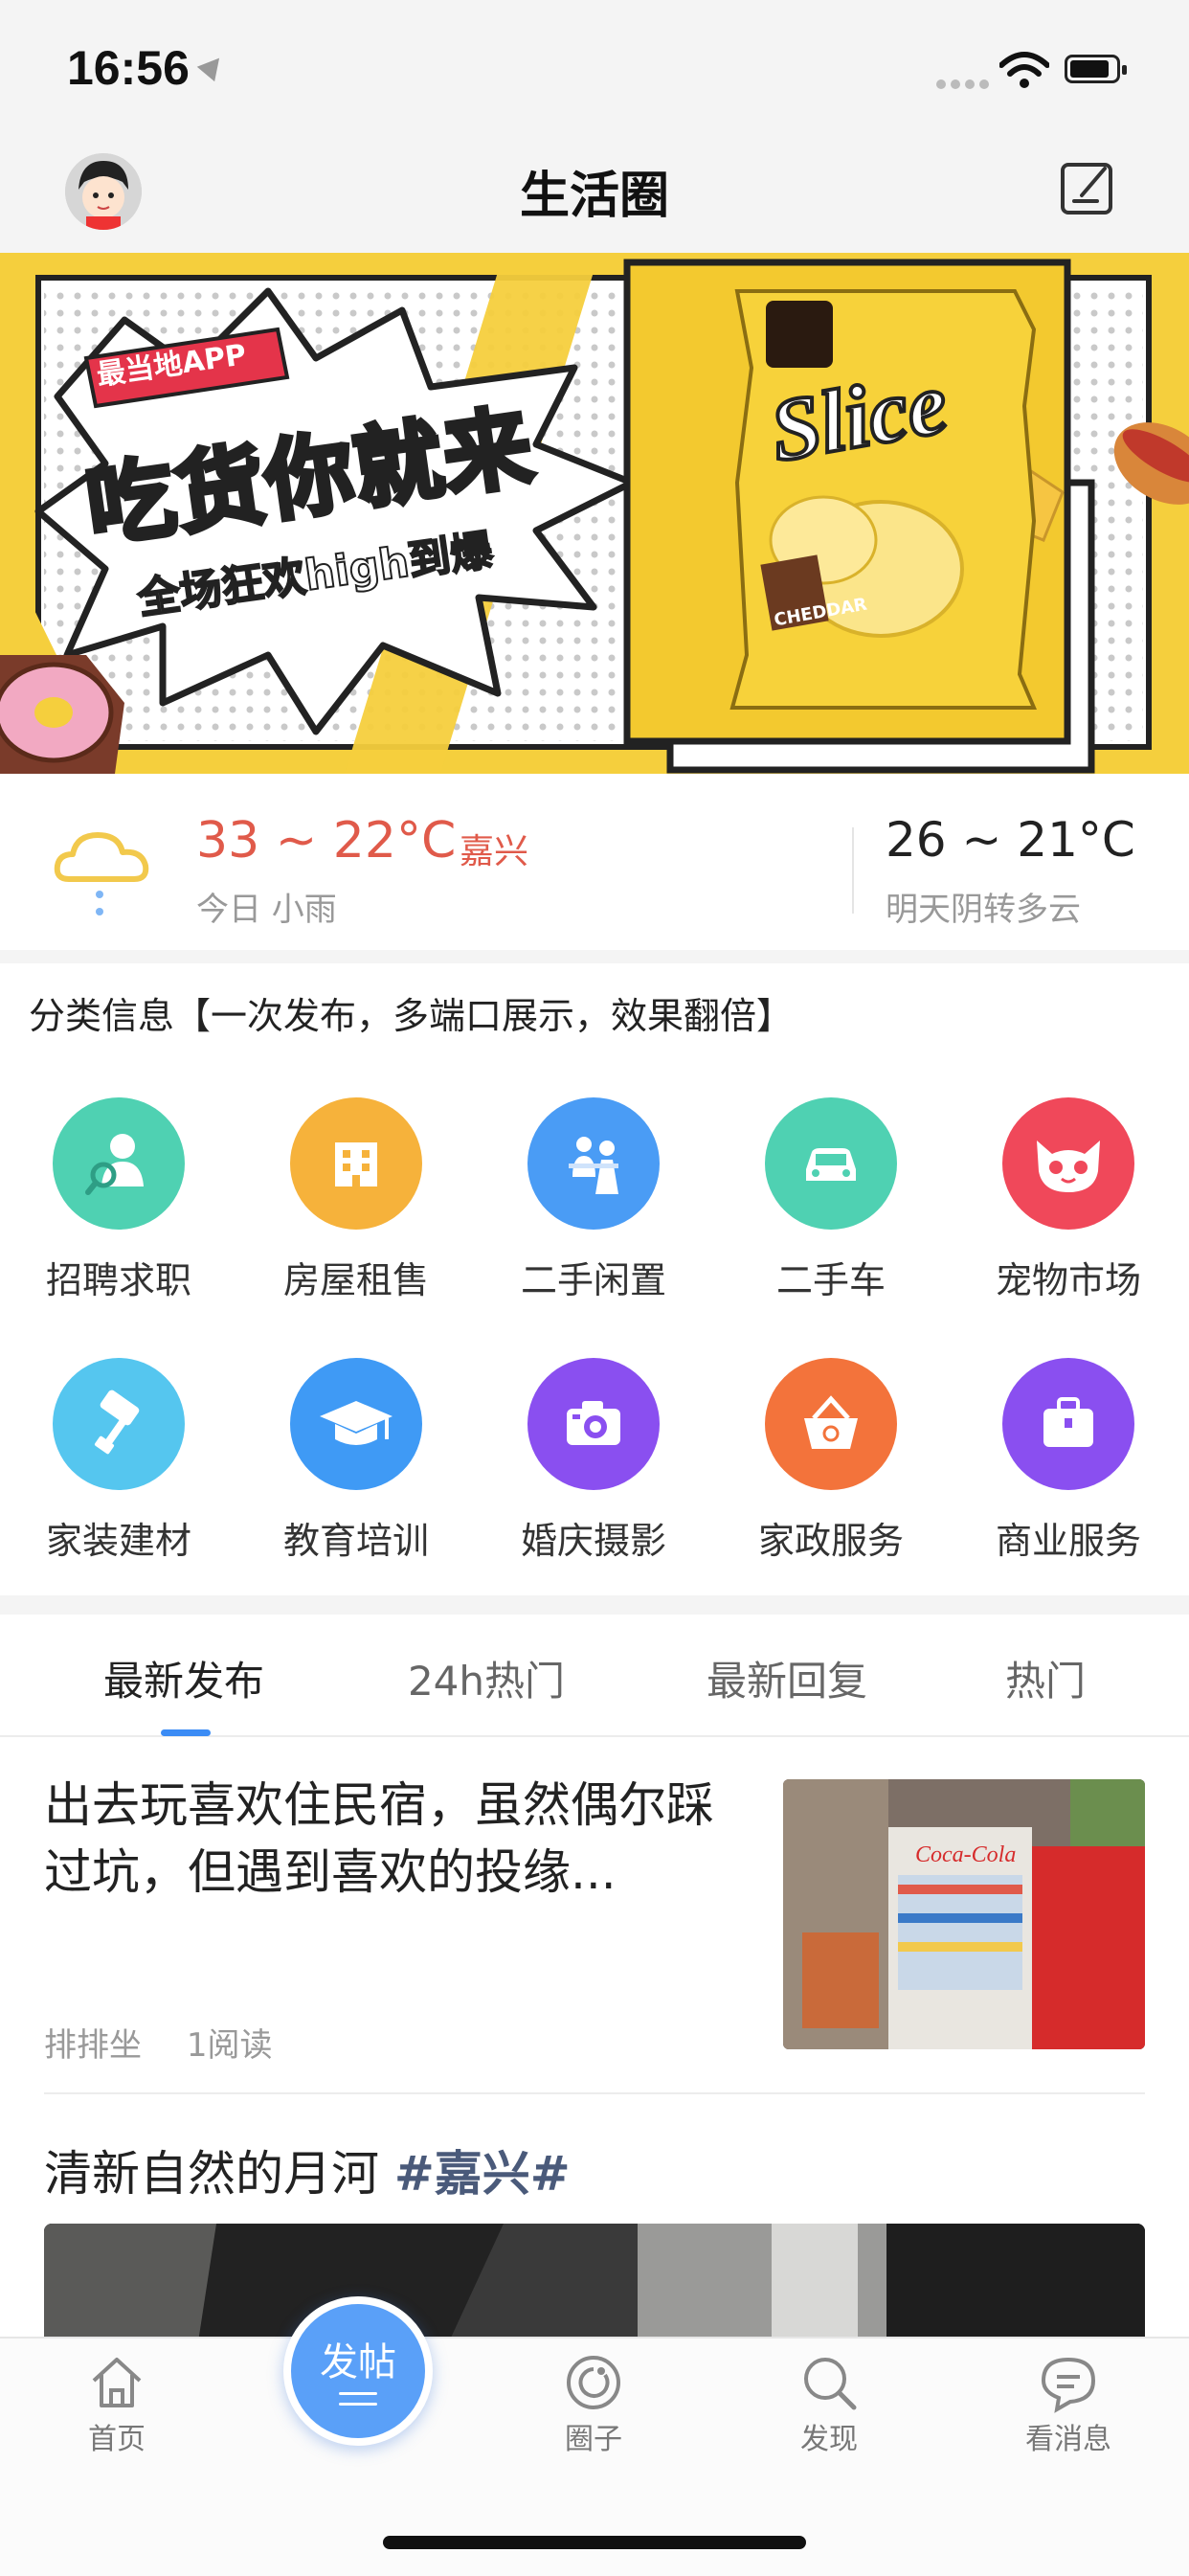 Image resolution: width=1189 pixels, height=2576 pixels. I want to click on category-label: 商业服务, so click(1068, 1541).